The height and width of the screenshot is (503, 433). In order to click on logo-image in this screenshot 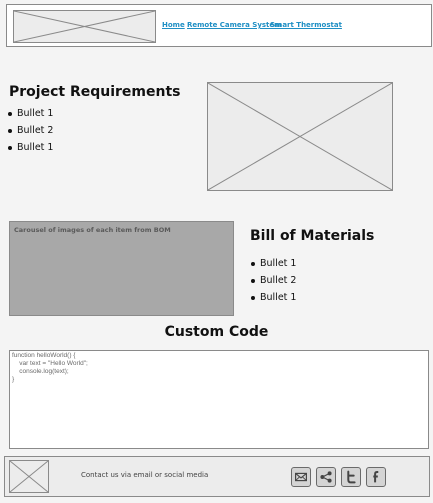, I will do `click(84, 26)`.